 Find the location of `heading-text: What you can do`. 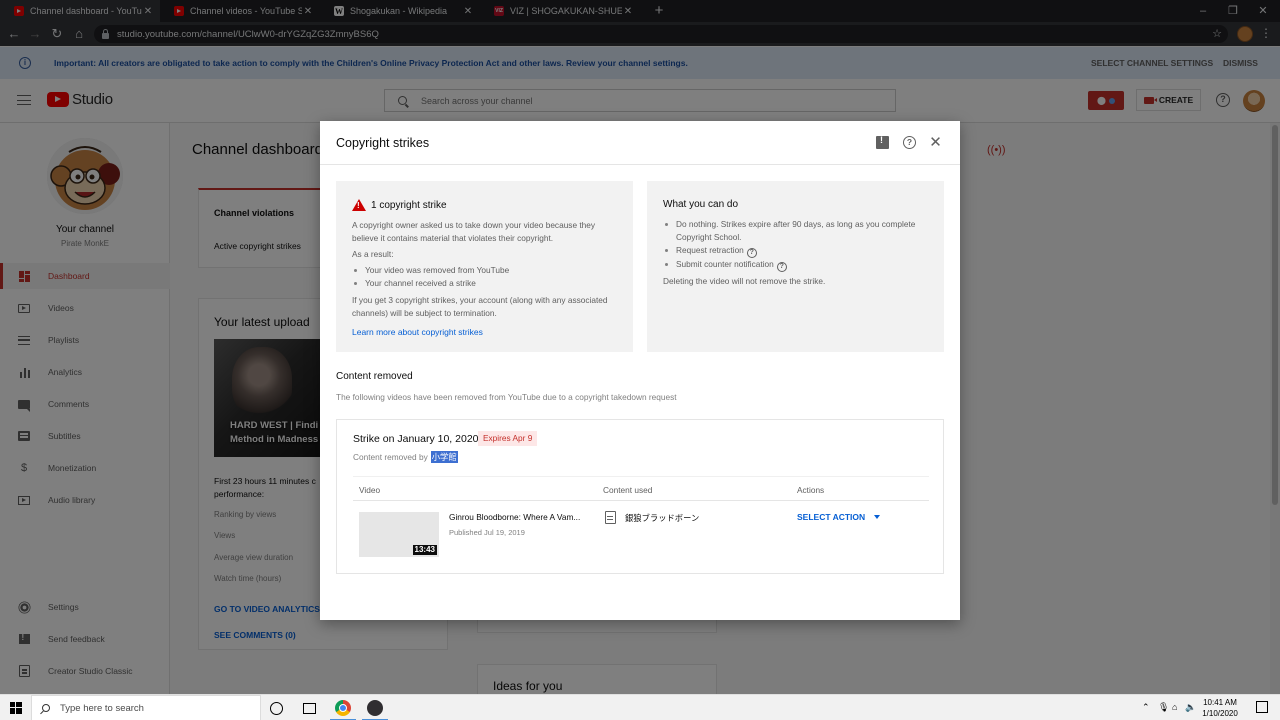

heading-text: What you can do is located at coordinates (701, 204).